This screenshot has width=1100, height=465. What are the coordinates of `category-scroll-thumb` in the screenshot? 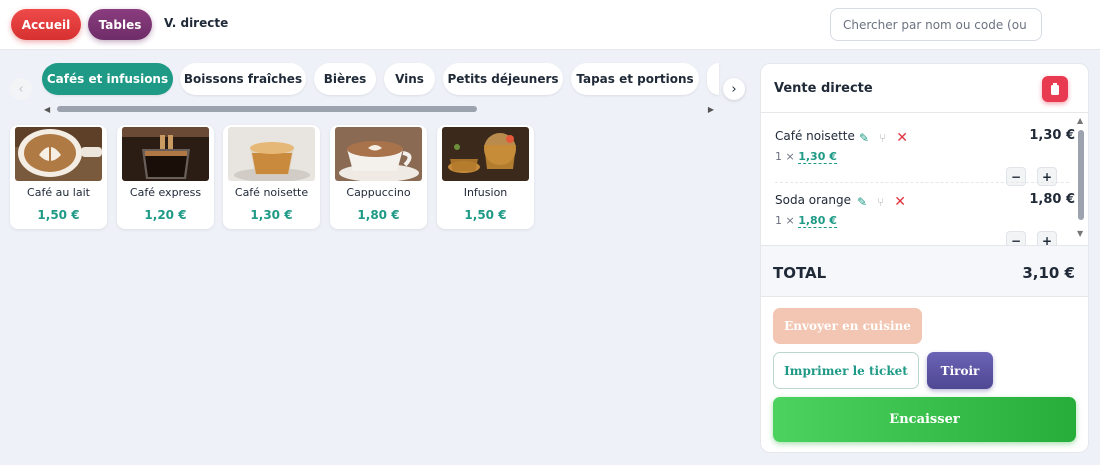 It's located at (267, 109).